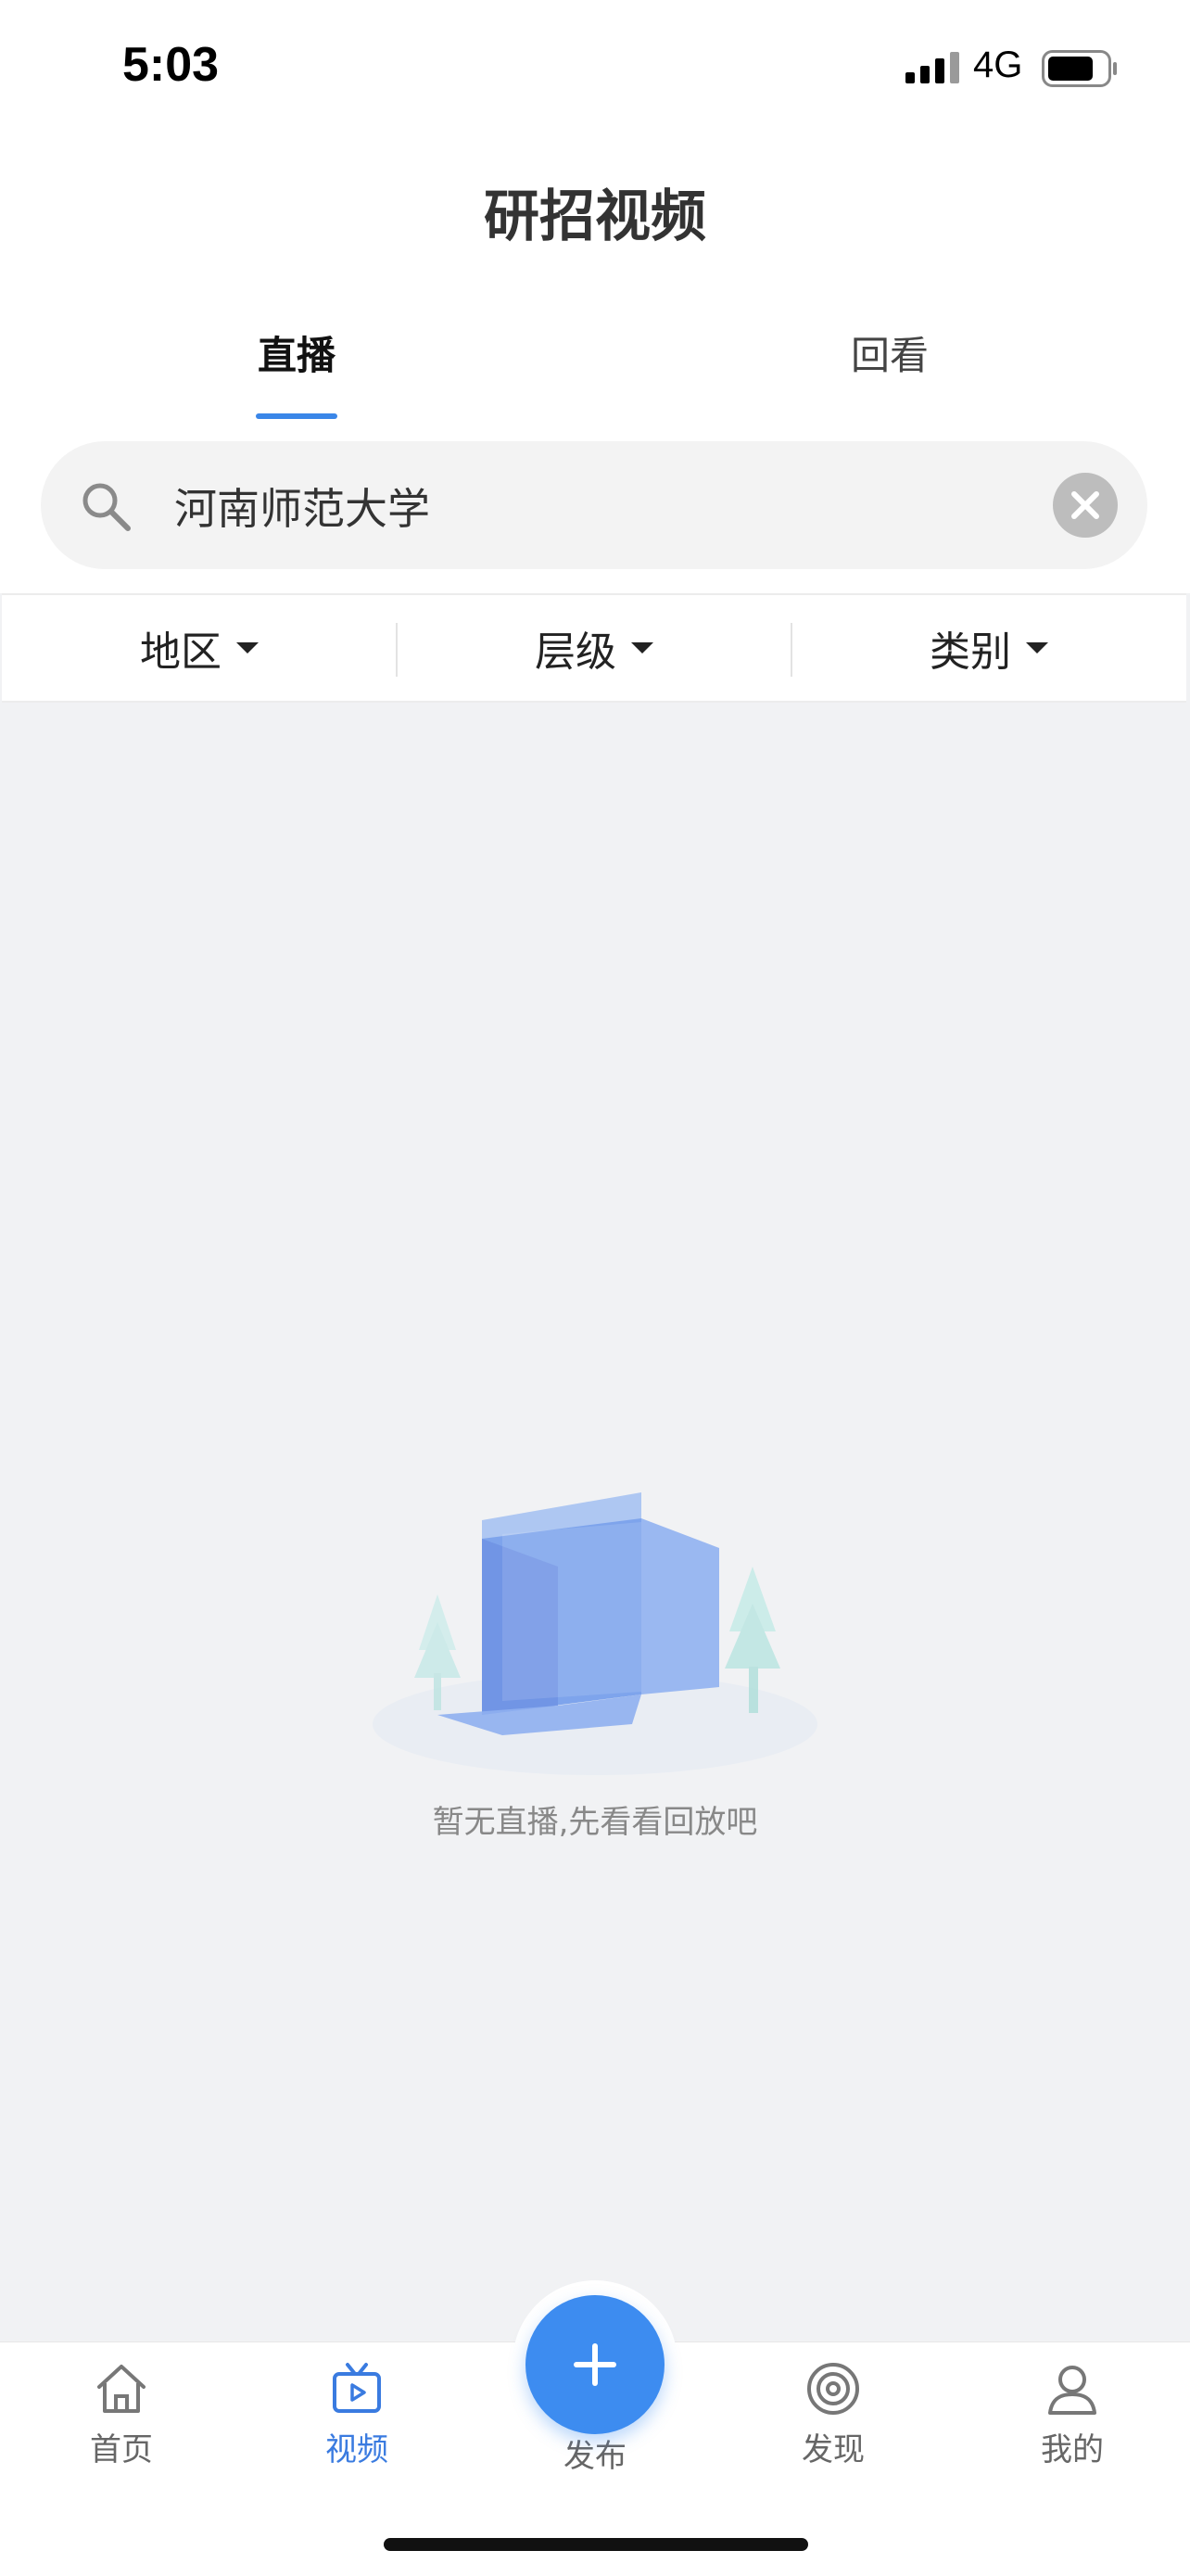 The width and height of the screenshot is (1190, 2576). I want to click on filter-level: 层级, so click(594, 648).